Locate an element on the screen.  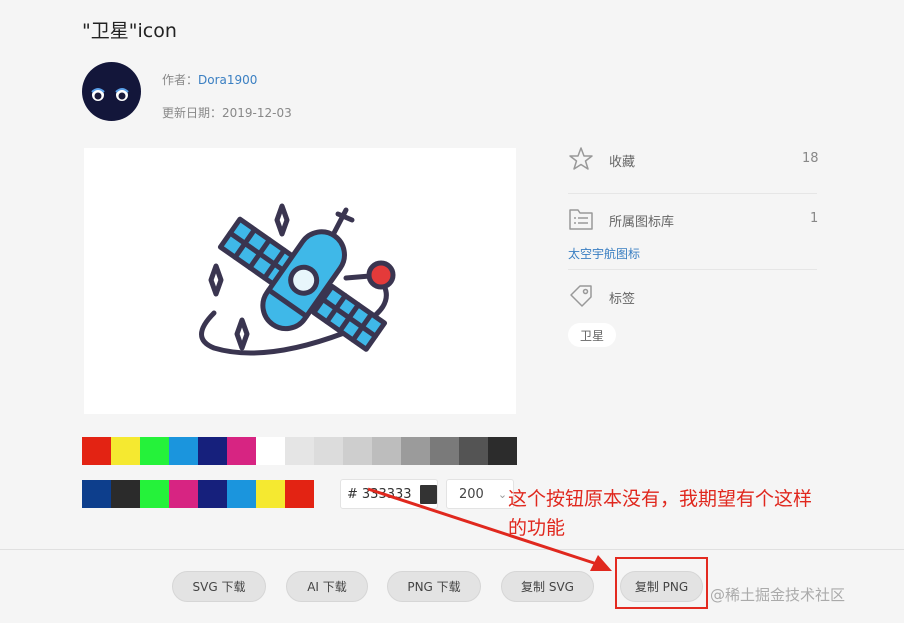
tag-icon is located at coordinates (581, 296).